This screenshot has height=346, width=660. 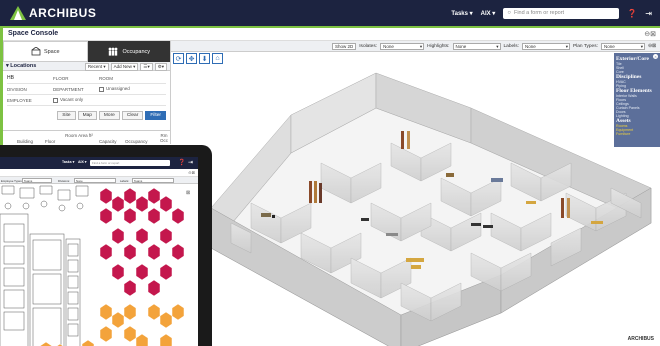 I want to click on recent-button: Recent ▾, so click(x=96, y=67).